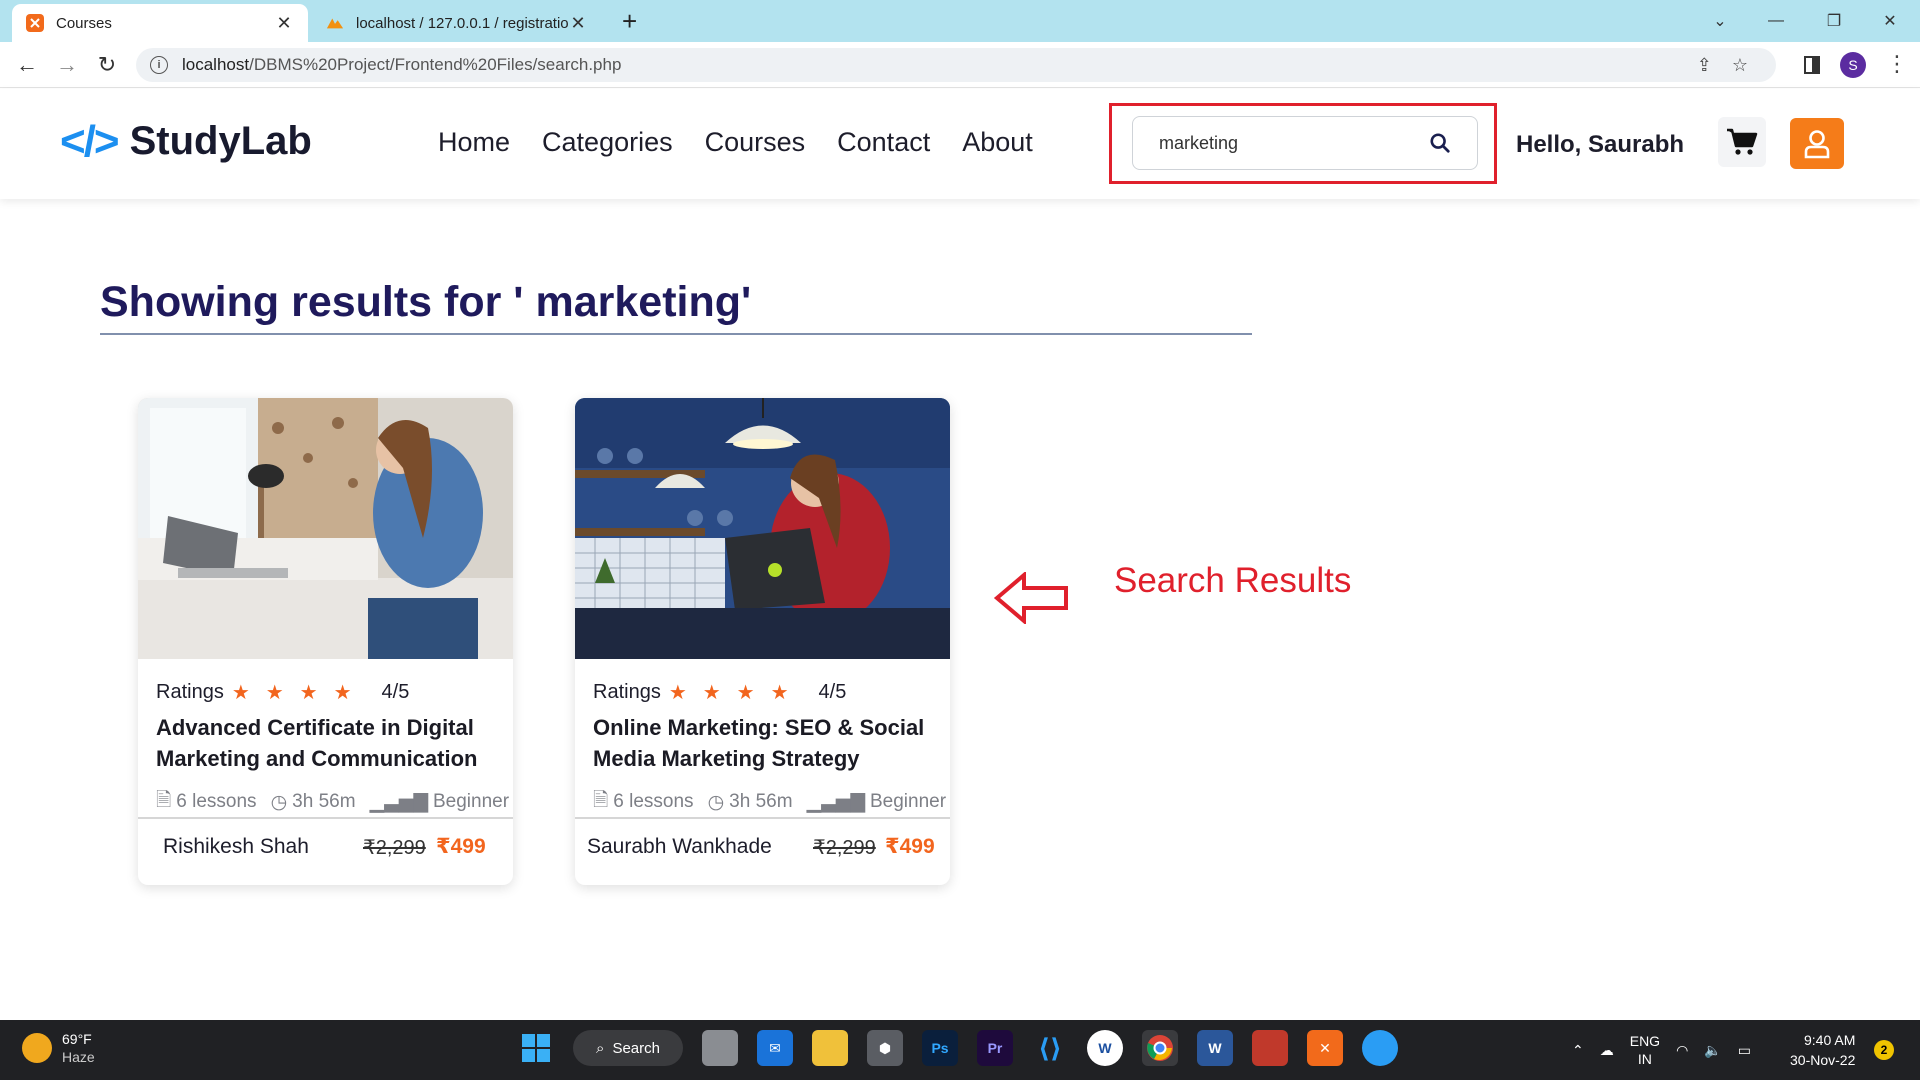 The image size is (1920, 1080). I want to click on minimize-button: —, so click(1776, 21).